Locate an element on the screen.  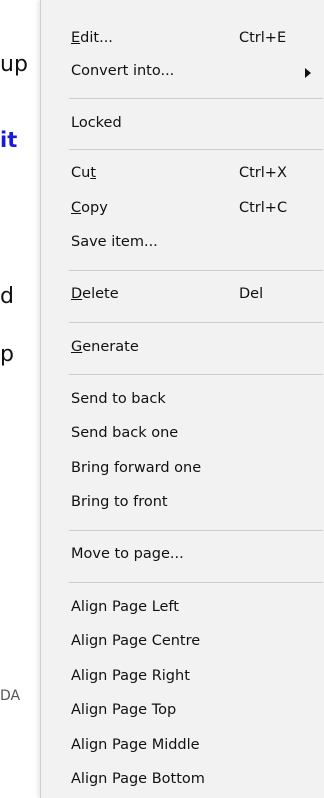
background-text-fragment: up is located at coordinates (14, 64).